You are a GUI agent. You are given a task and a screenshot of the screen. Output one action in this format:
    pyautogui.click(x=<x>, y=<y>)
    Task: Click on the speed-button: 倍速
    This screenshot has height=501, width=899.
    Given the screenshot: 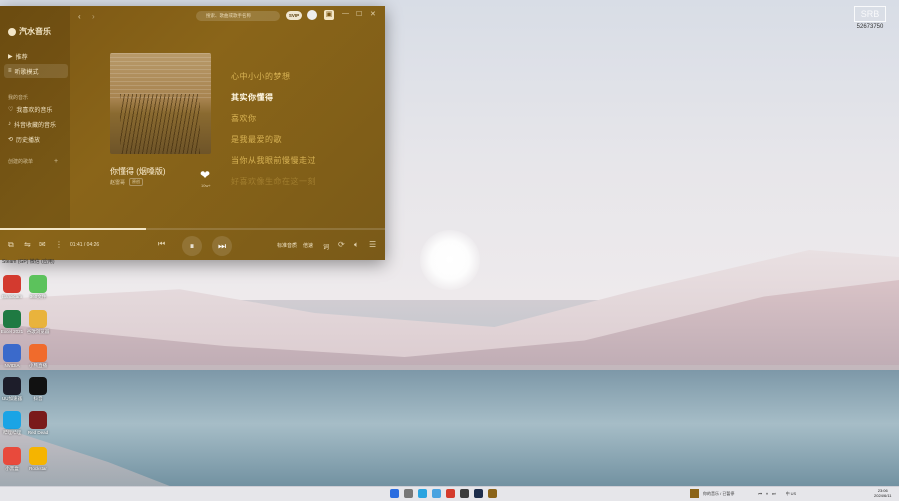 What is the action you would take?
    pyautogui.click(x=308, y=245)
    